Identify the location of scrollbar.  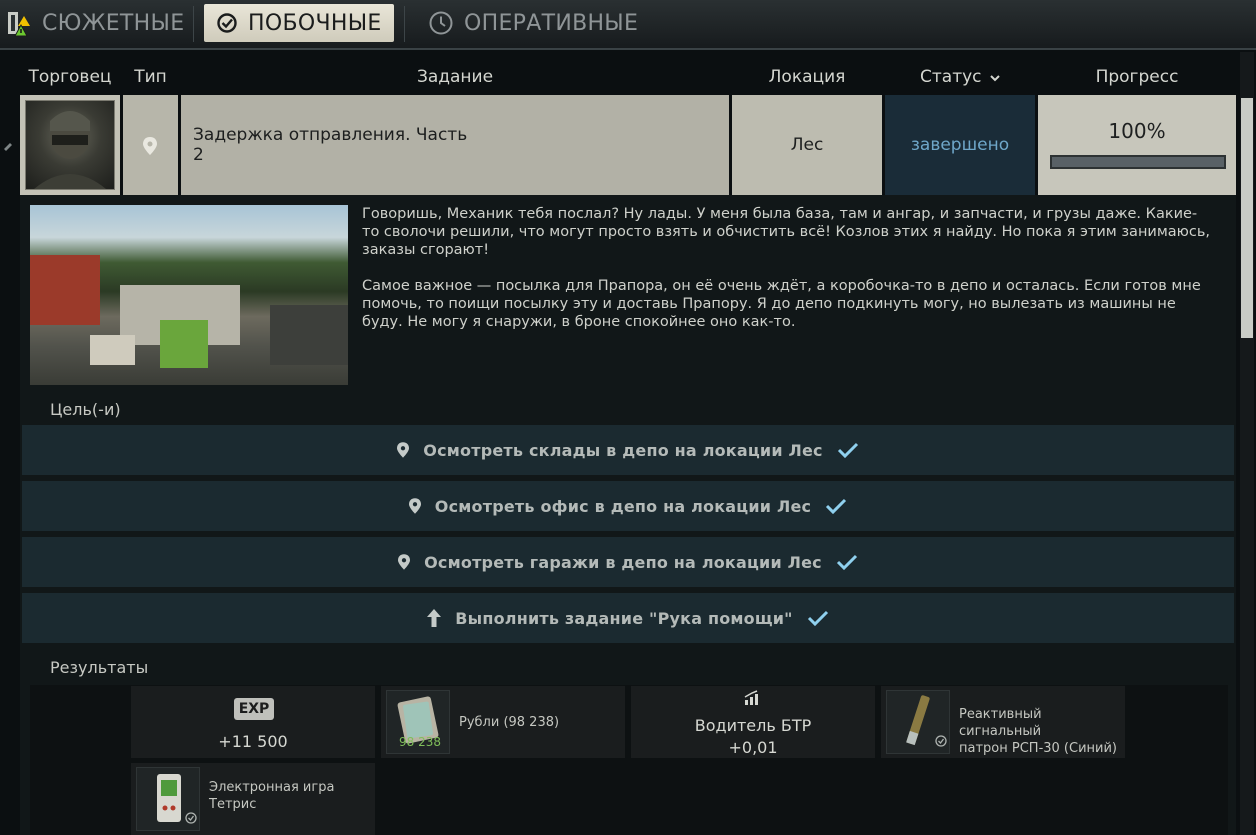
(1247, 443).